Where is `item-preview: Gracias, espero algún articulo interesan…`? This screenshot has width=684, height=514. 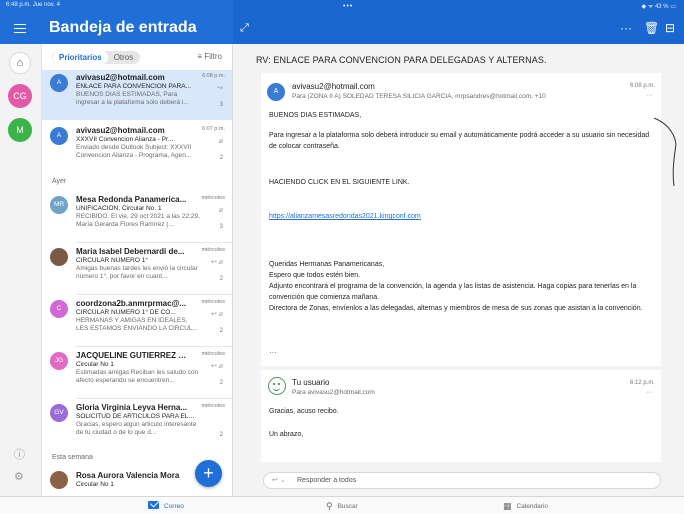 item-preview: Gracias, espero algún articulo interesan… is located at coordinates (136, 428).